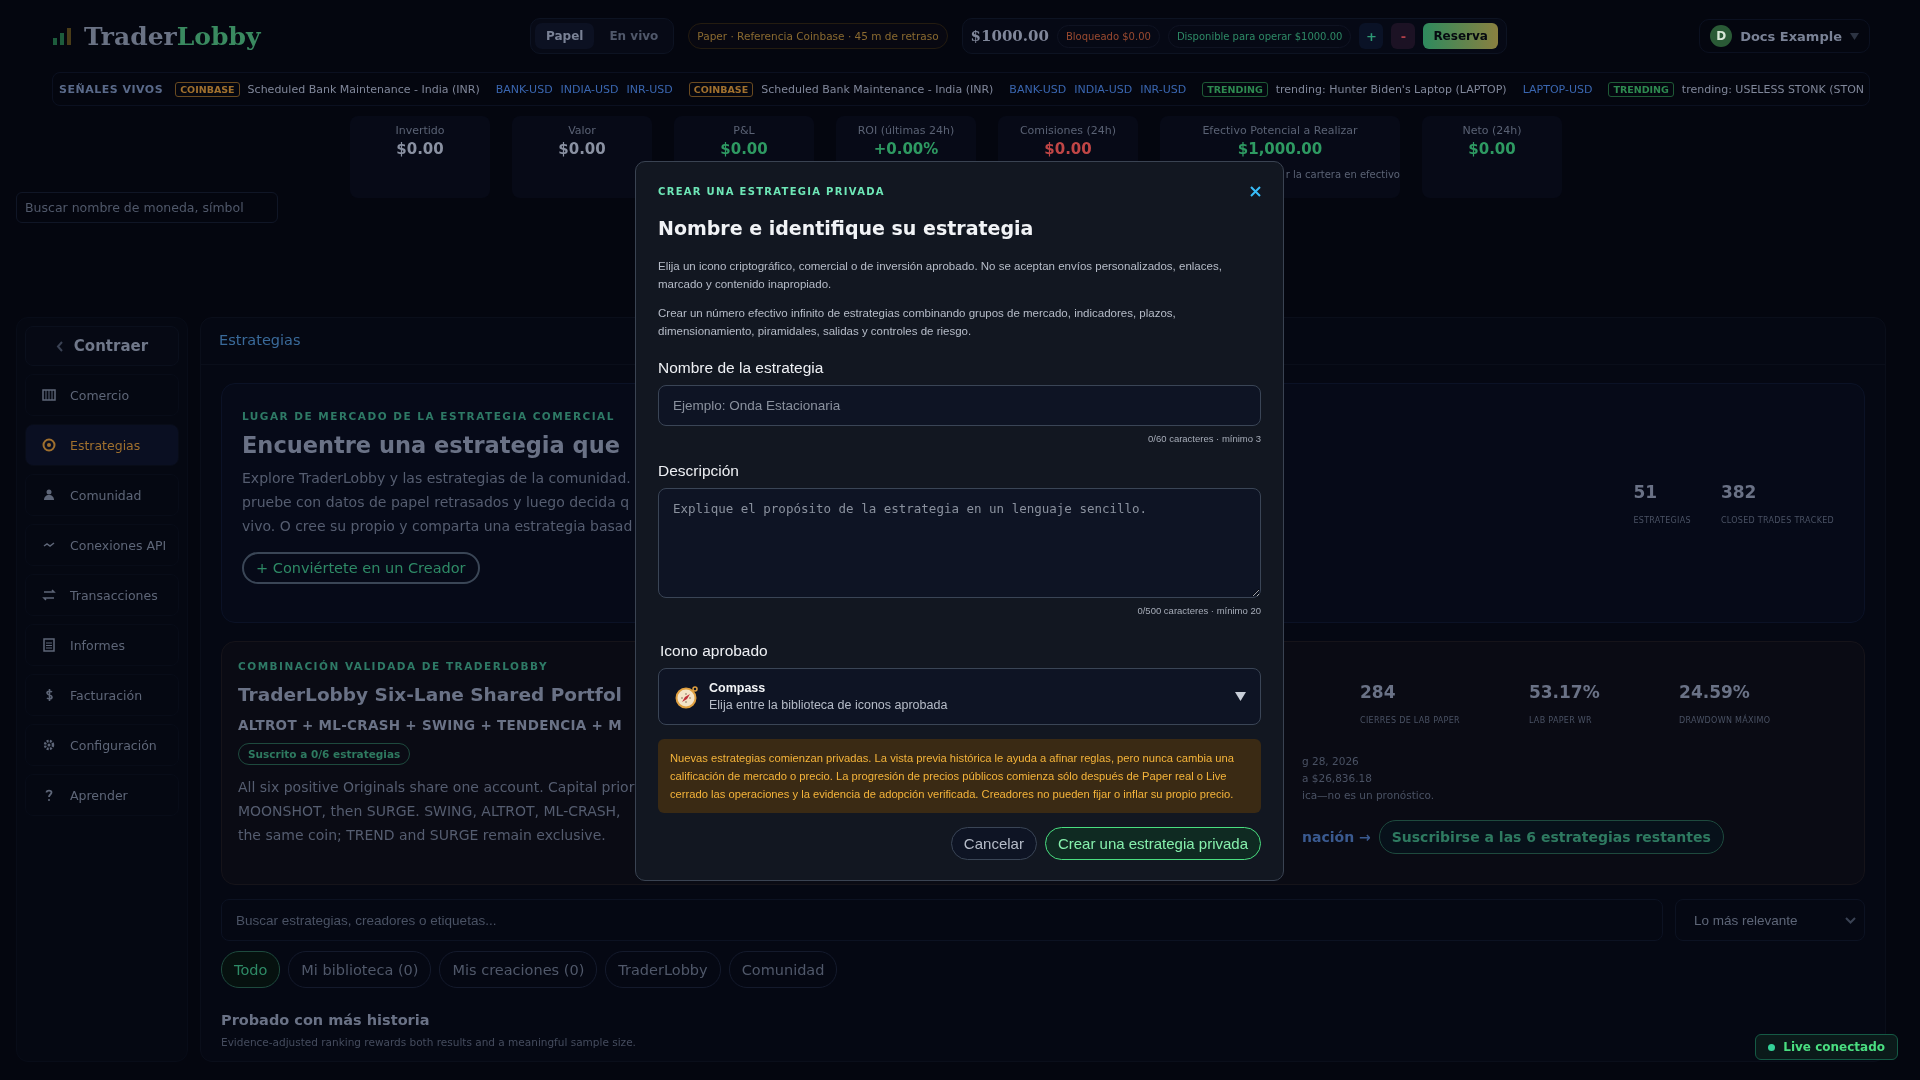 The image size is (1920, 1080). I want to click on sidebar-item: Facturación, so click(102, 695).